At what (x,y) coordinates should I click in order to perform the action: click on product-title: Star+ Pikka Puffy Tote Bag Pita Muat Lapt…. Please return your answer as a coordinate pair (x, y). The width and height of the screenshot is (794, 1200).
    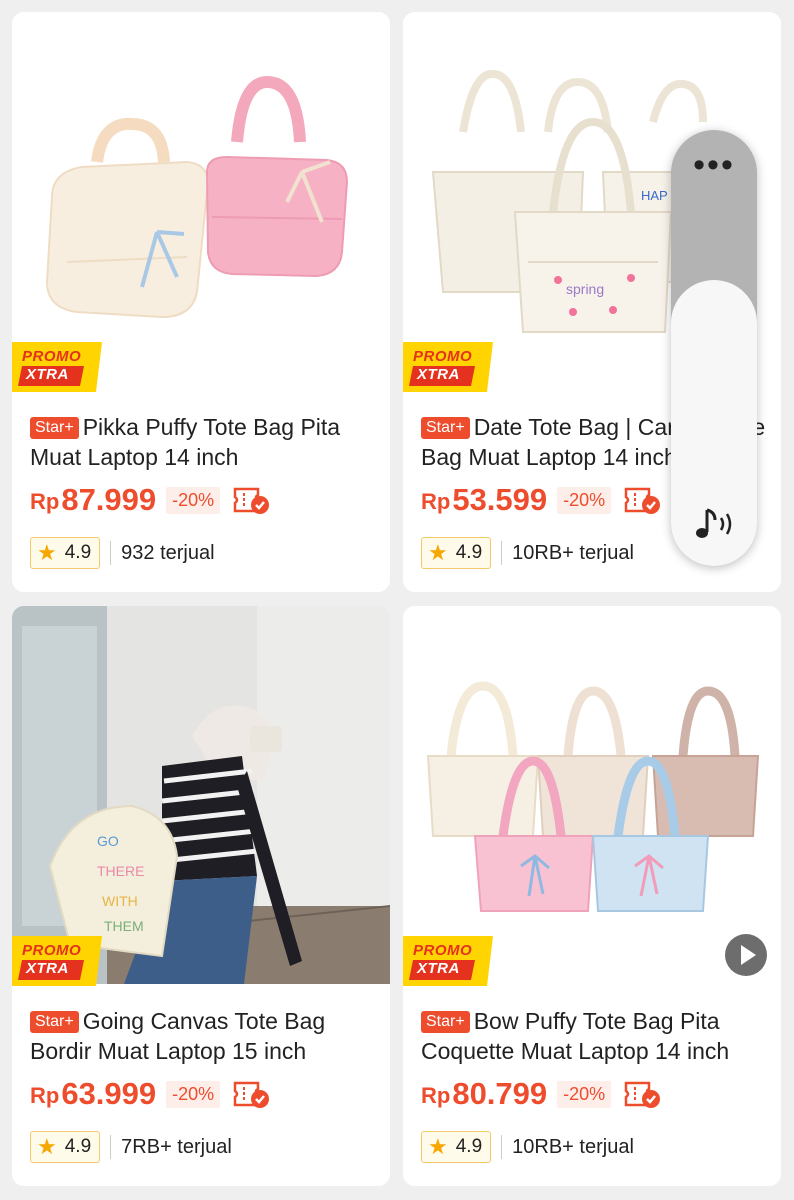
    Looking at the image, I should click on (205, 442).